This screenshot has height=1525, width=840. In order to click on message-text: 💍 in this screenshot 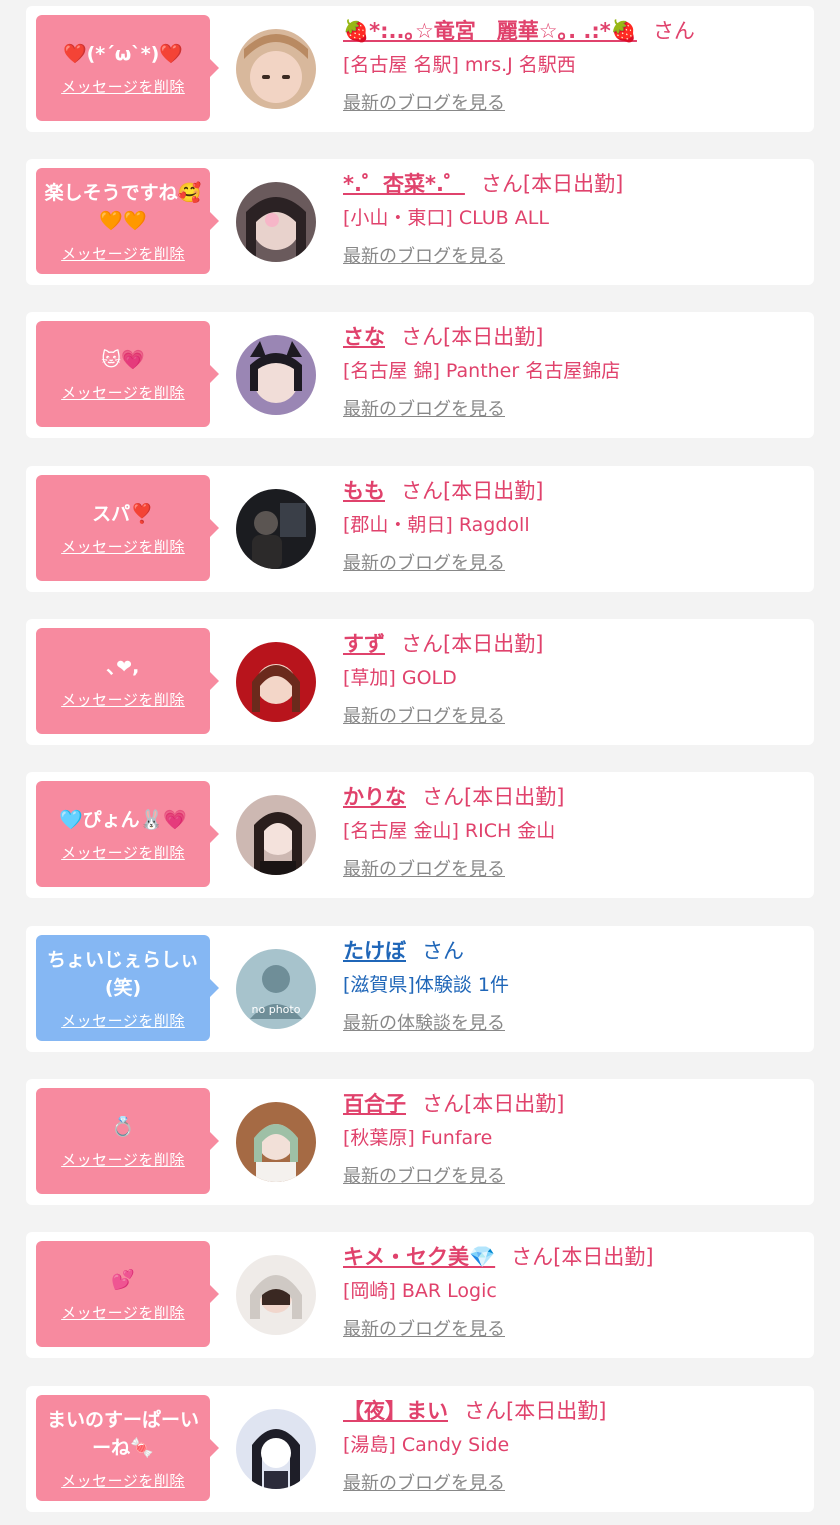, I will do `click(123, 1126)`.